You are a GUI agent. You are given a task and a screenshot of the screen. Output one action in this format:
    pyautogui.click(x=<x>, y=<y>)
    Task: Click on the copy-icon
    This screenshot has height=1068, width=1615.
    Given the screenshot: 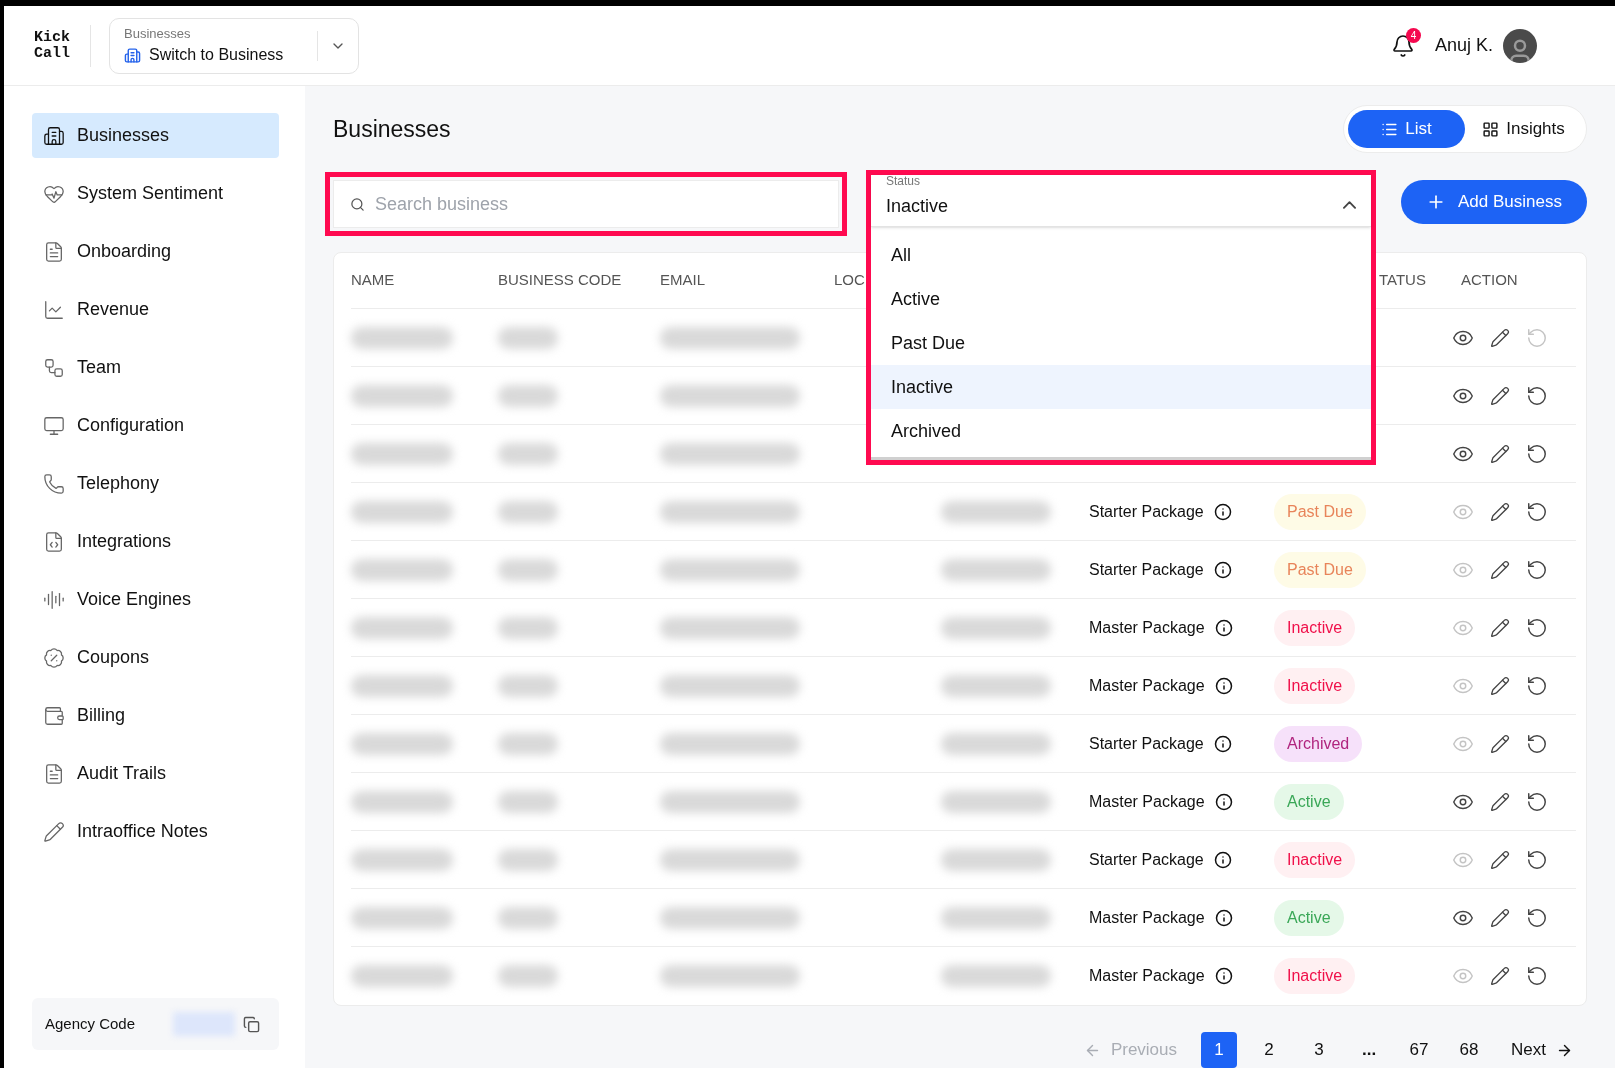 What is the action you would take?
    pyautogui.click(x=251, y=1024)
    